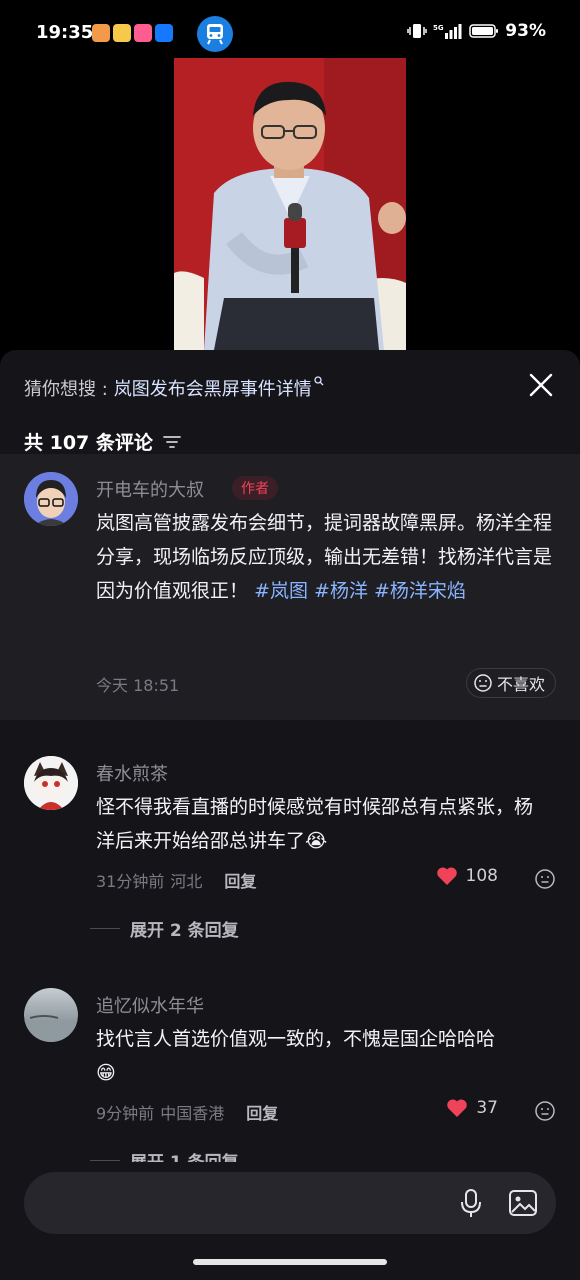 This screenshot has height=1280, width=580. What do you see at coordinates (525, 31) in the screenshot?
I see `battery-percent: 93%` at bounding box center [525, 31].